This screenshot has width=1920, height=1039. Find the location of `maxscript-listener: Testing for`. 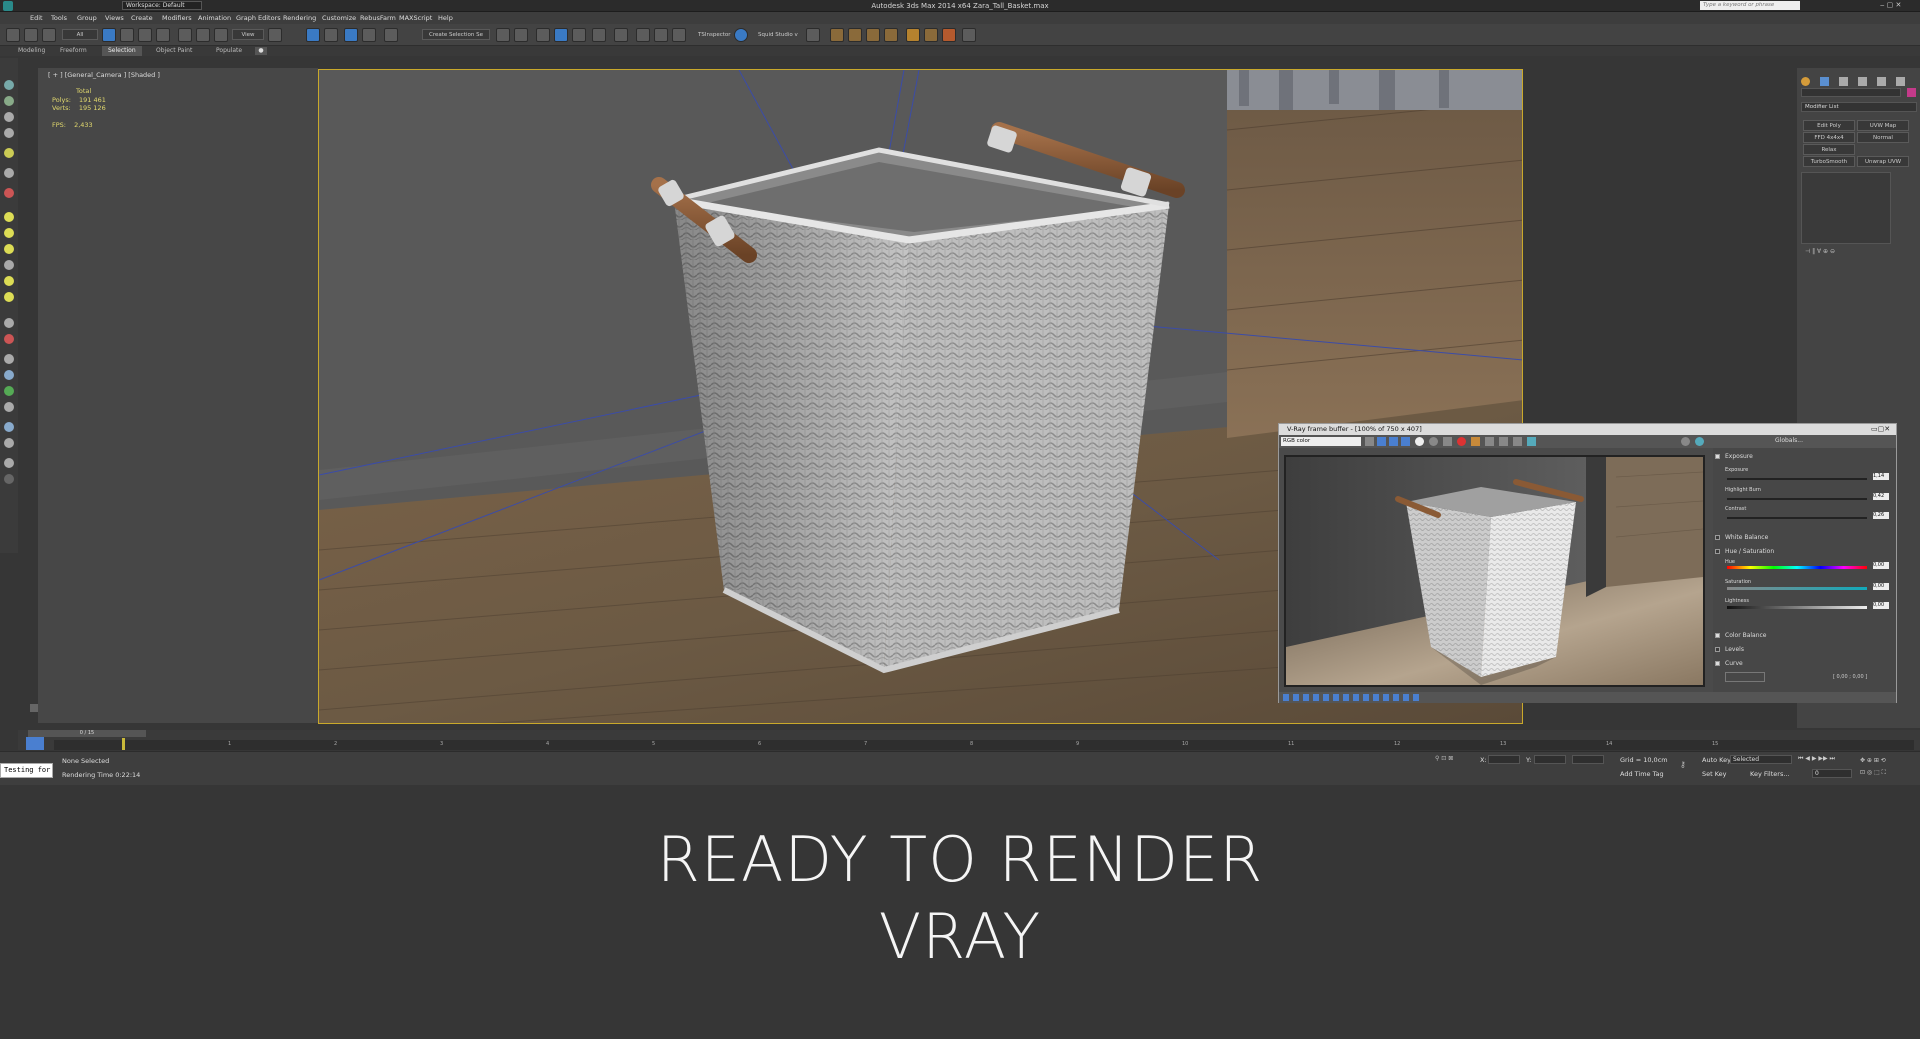

maxscript-listener: Testing for is located at coordinates (26, 770).